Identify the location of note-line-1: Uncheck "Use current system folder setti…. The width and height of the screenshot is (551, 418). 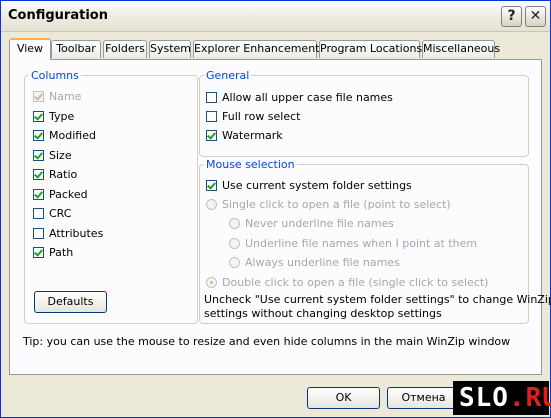
(377, 299).